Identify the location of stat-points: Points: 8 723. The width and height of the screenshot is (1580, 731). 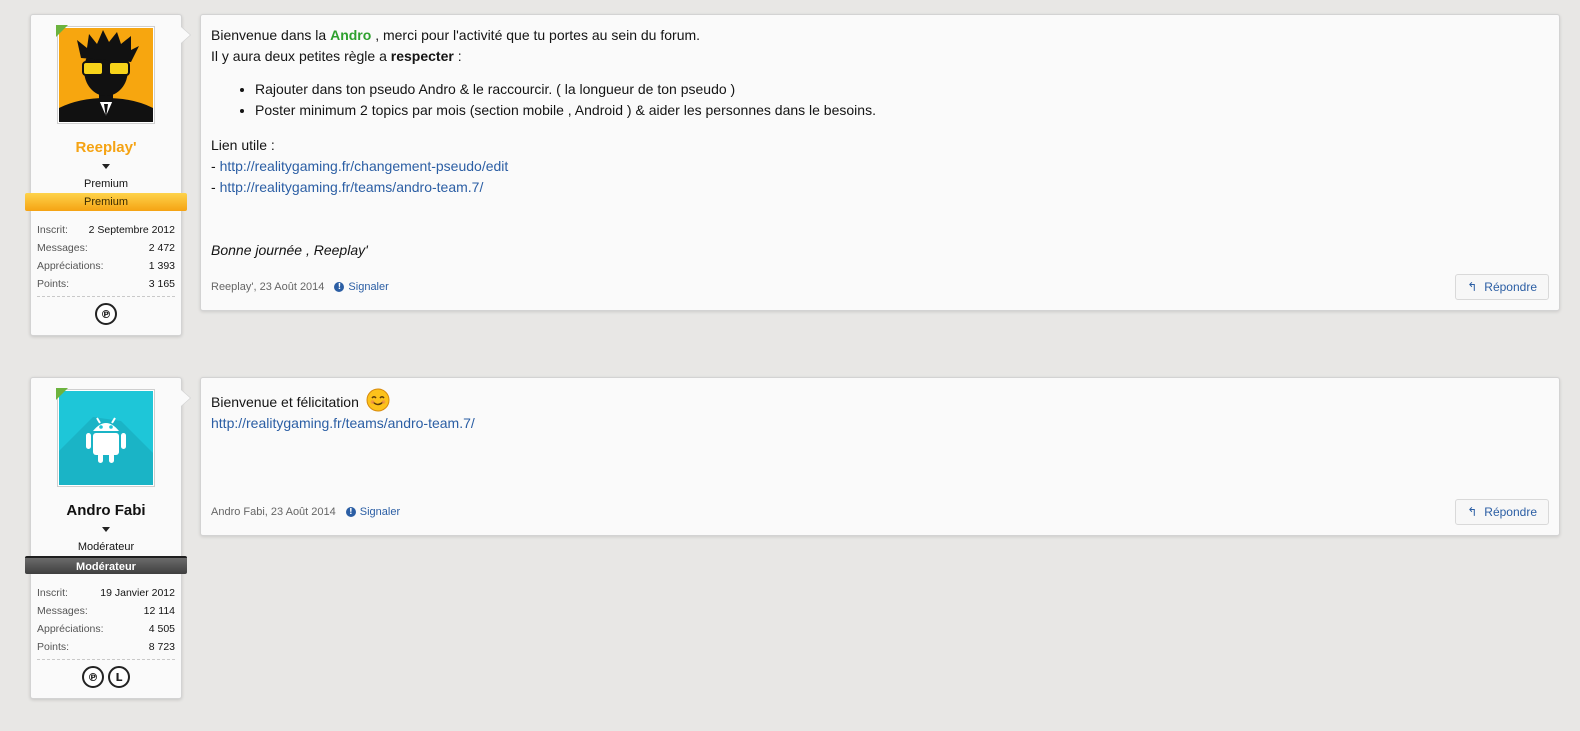
(106, 647).